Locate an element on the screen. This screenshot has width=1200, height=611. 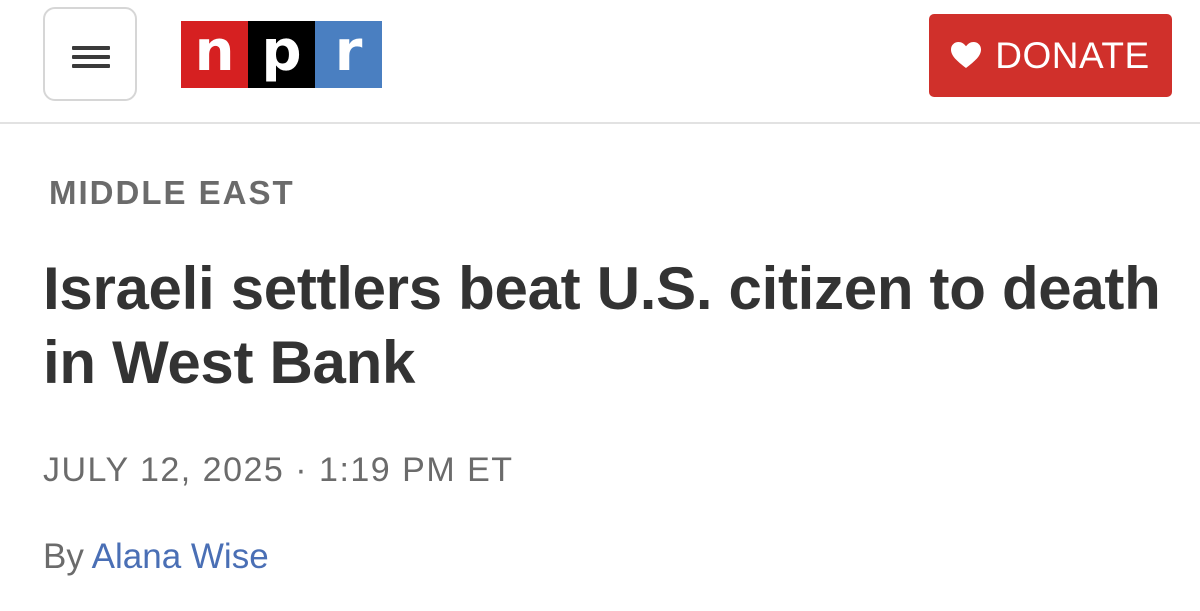
byline-prefix: By is located at coordinates (63, 556).